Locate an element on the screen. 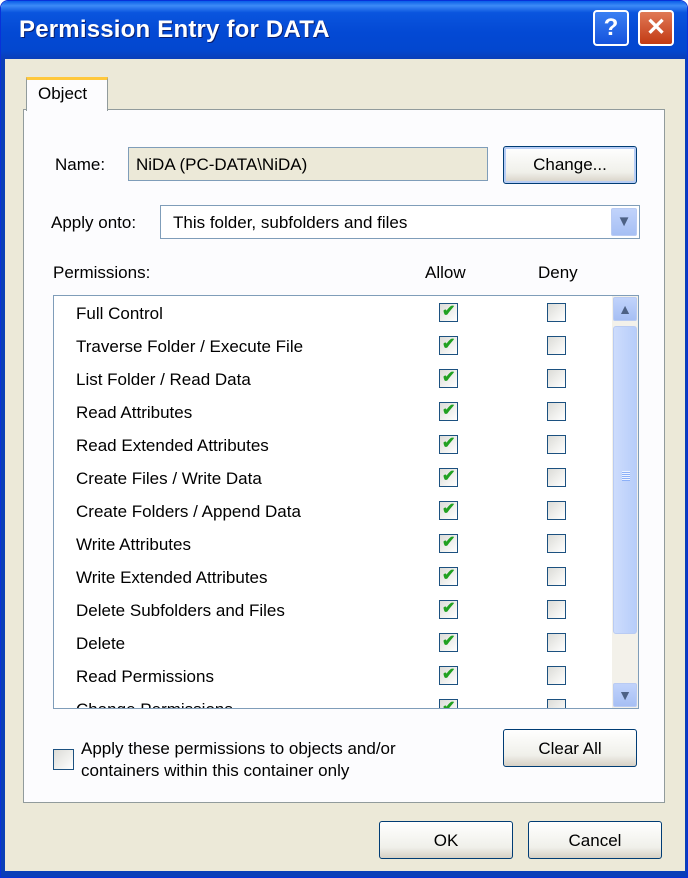 Image resolution: width=688 pixels, height=878 pixels. permission-name: Create Folders / Append Data is located at coordinates (188, 511).